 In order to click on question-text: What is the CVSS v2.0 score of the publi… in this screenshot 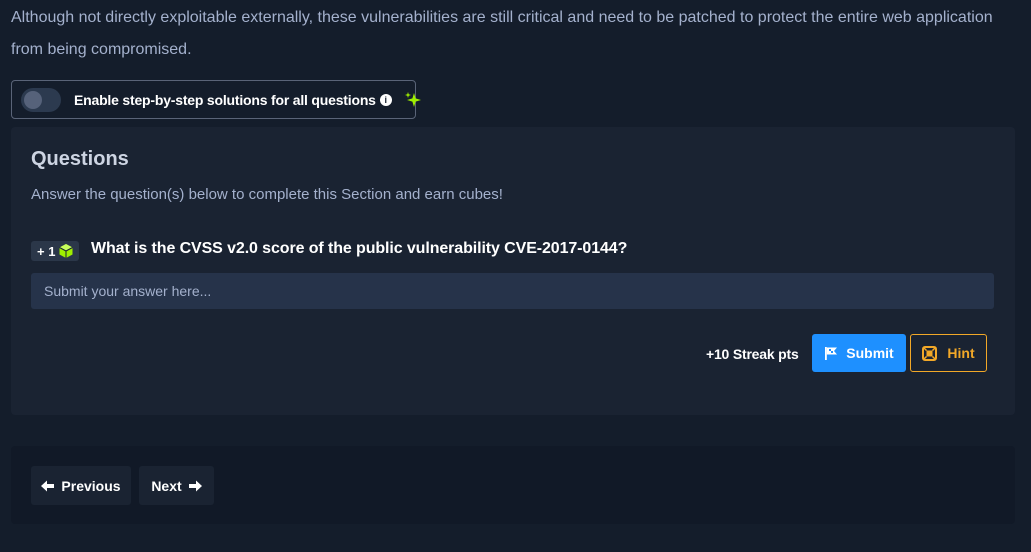, I will do `click(359, 248)`.